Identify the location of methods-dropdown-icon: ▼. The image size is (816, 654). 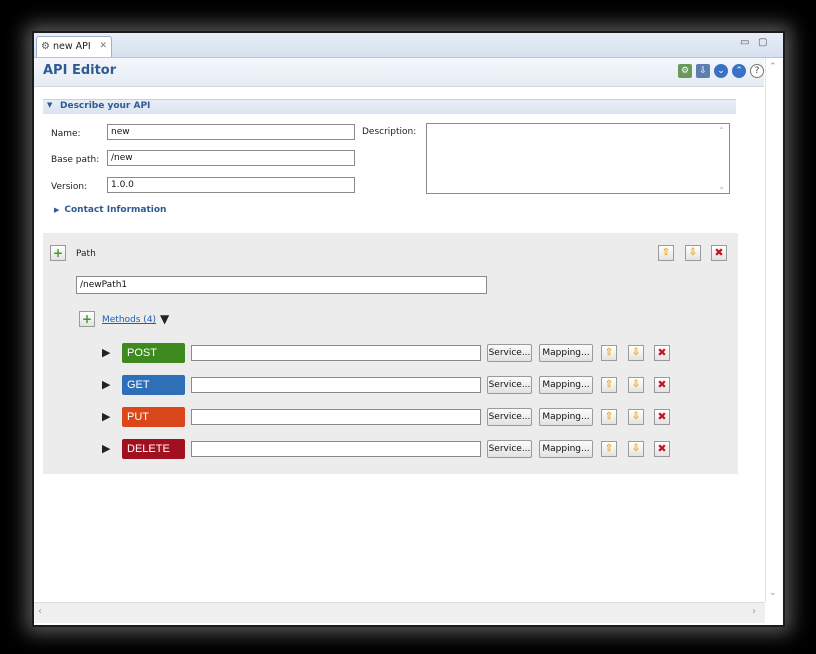
(164, 319).